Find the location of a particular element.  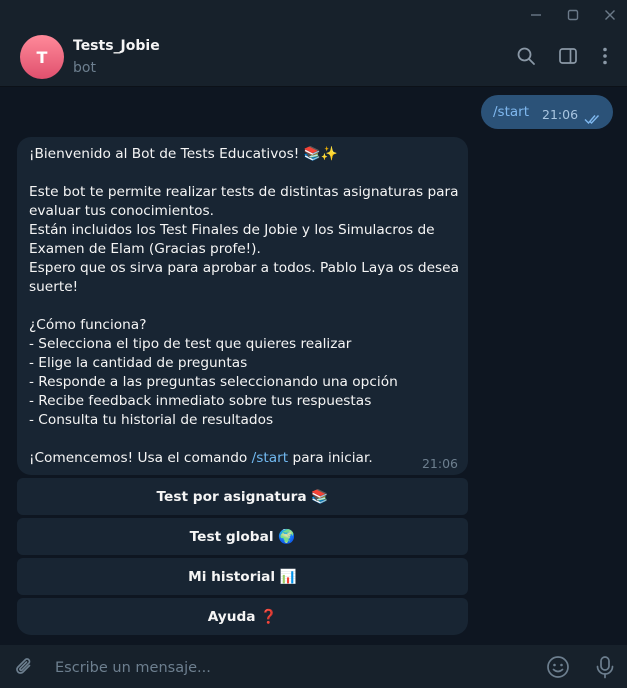

emoji-icon is located at coordinates (558, 667).